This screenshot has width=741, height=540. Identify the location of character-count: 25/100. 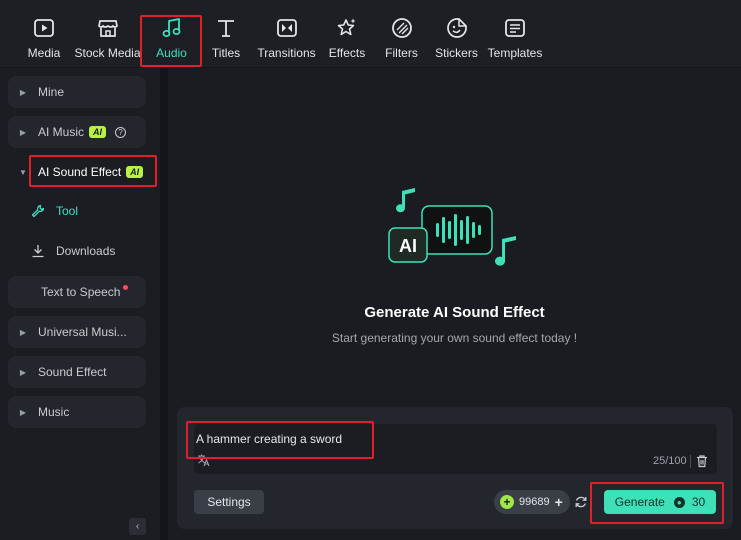
(670, 461).